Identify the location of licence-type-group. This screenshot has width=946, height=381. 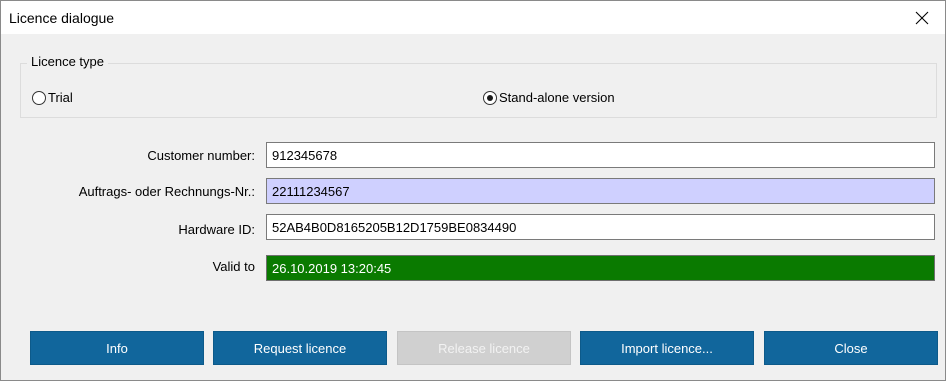
(478, 90).